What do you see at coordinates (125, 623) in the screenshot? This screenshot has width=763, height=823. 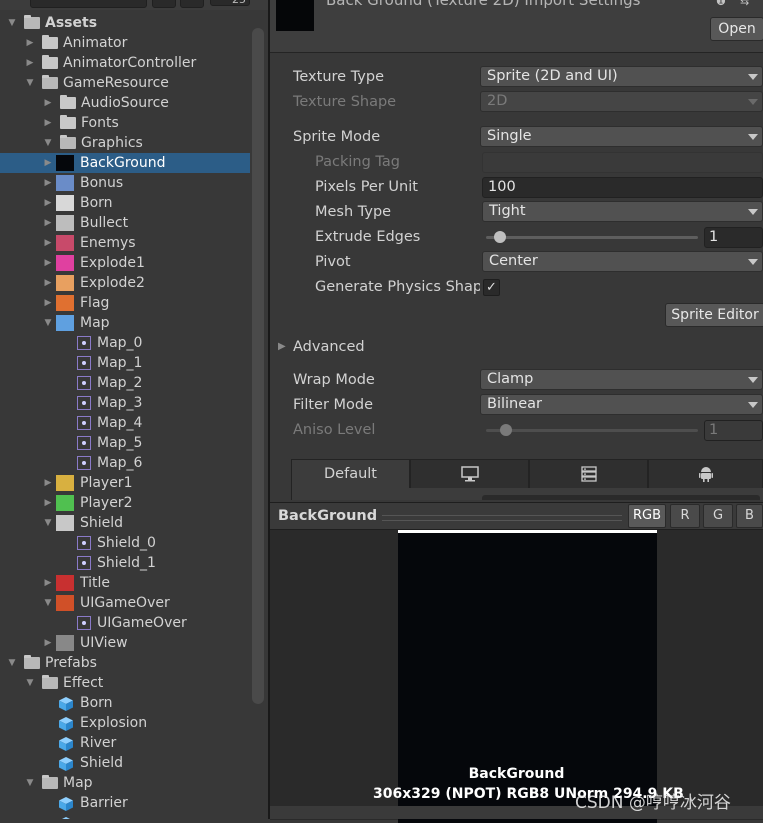 I see `sub-asset-item: UIGameOver` at bounding box center [125, 623].